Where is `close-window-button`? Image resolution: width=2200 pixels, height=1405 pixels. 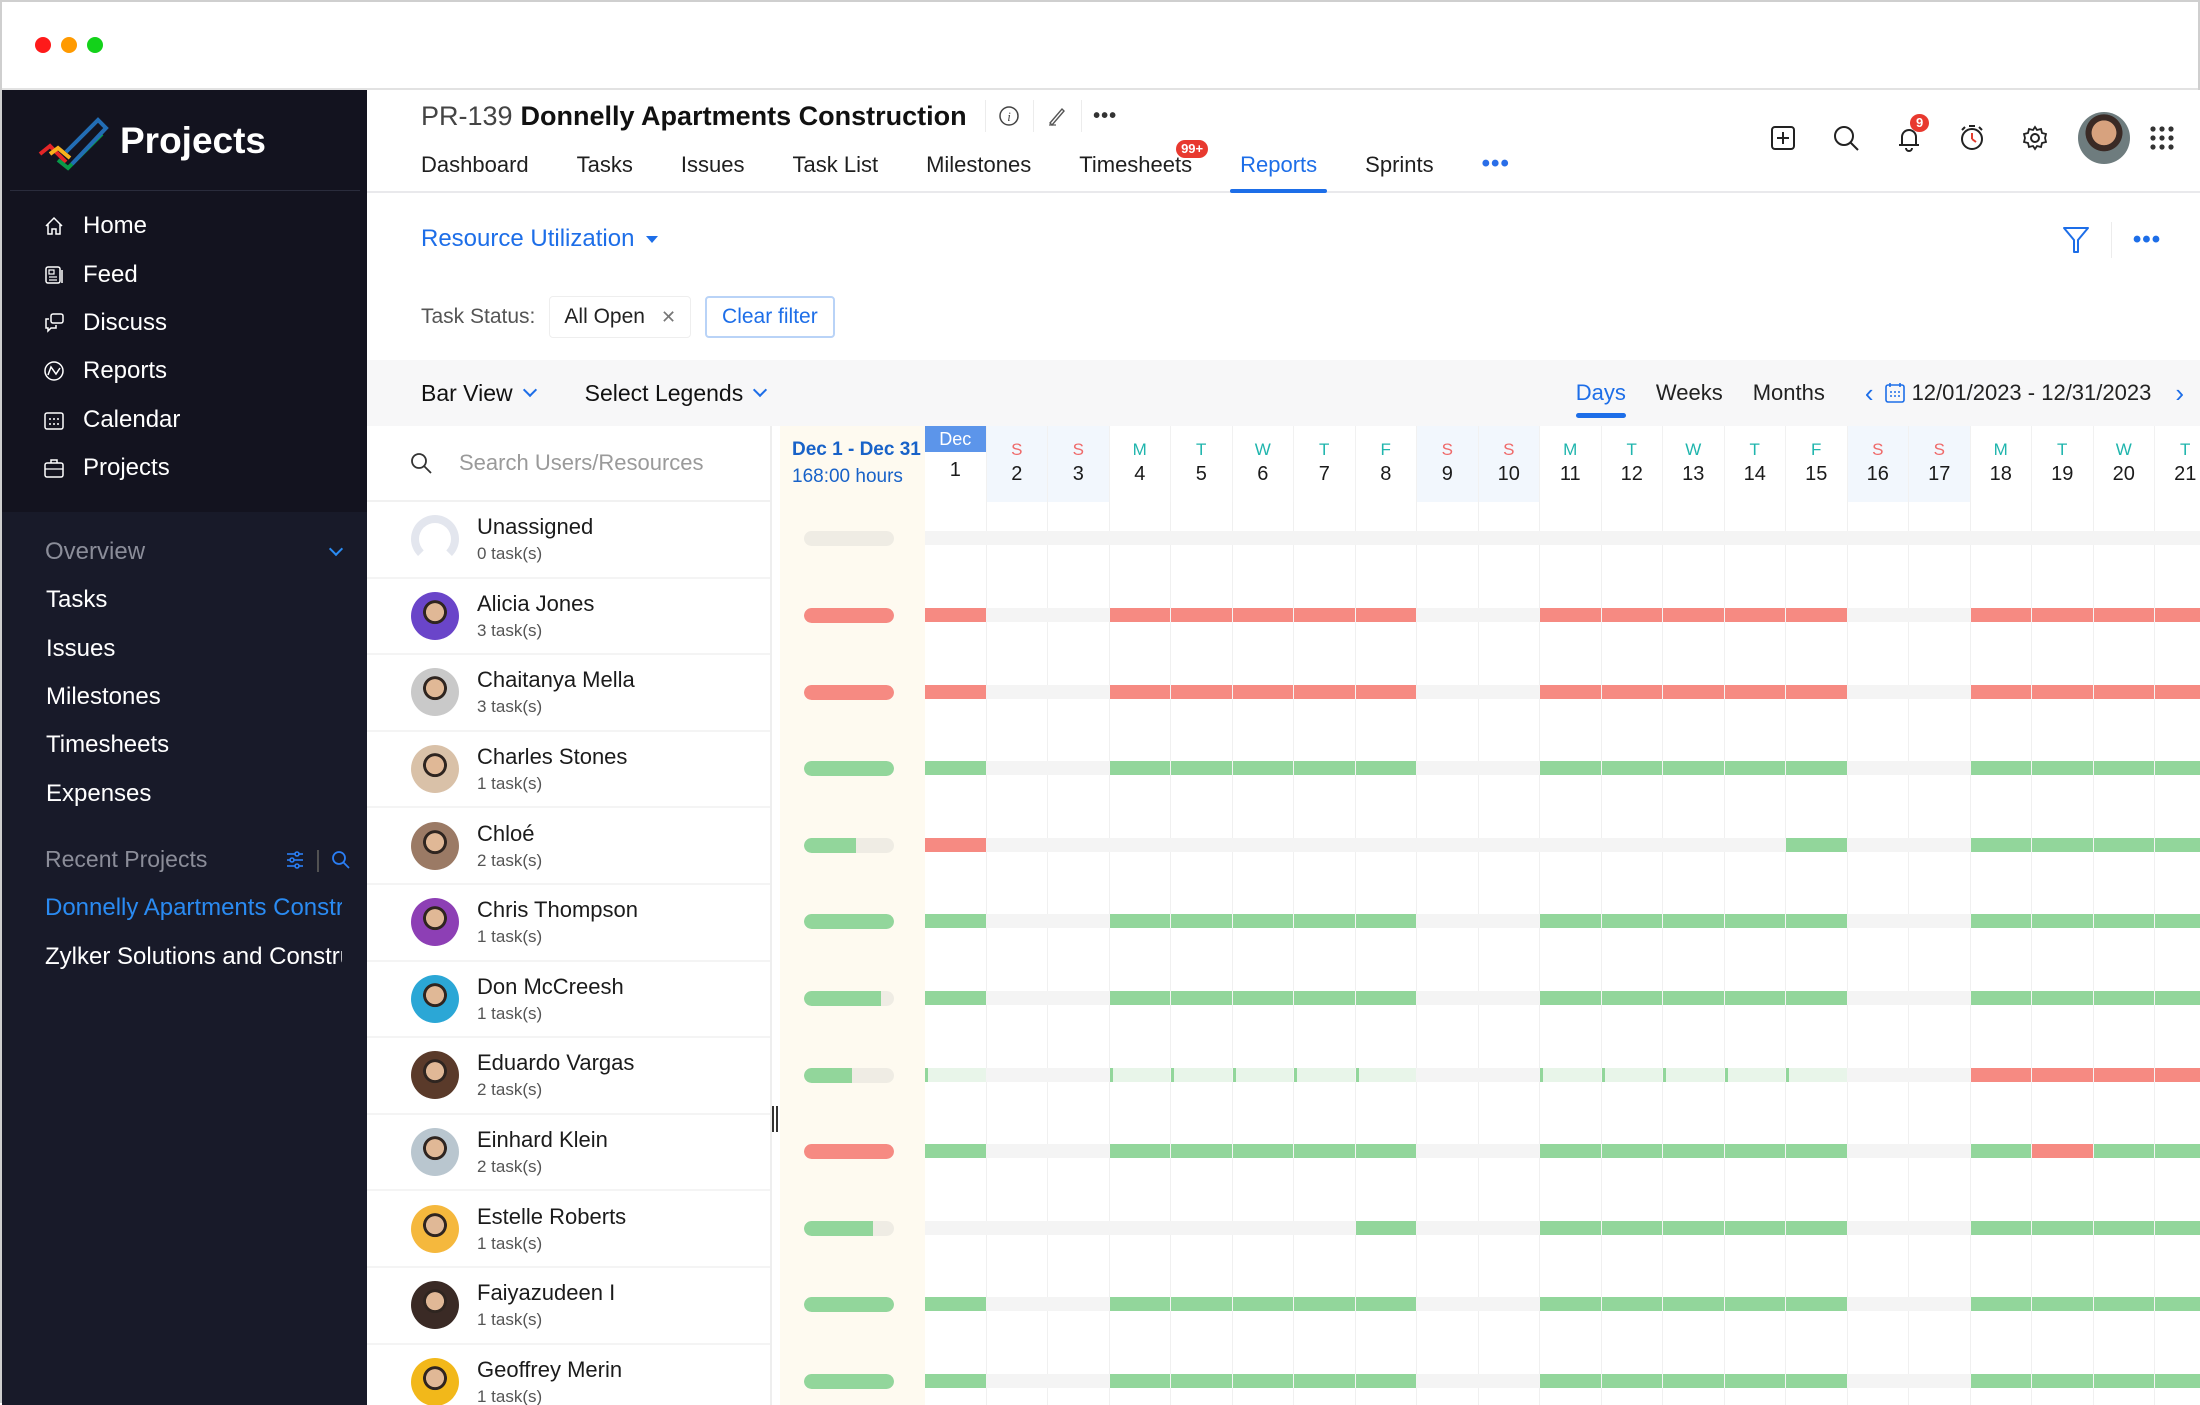
close-window-button is located at coordinates (43, 45).